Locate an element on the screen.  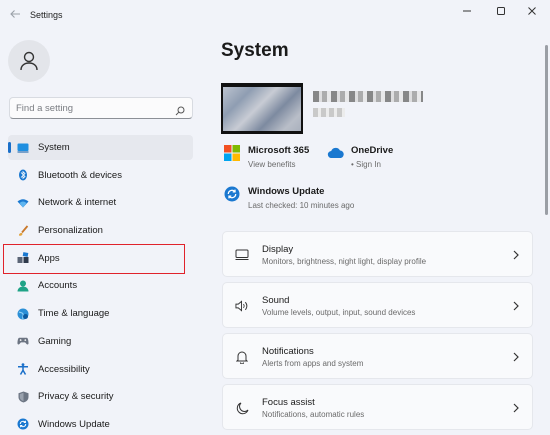
search-box is located at coordinates (101, 108).